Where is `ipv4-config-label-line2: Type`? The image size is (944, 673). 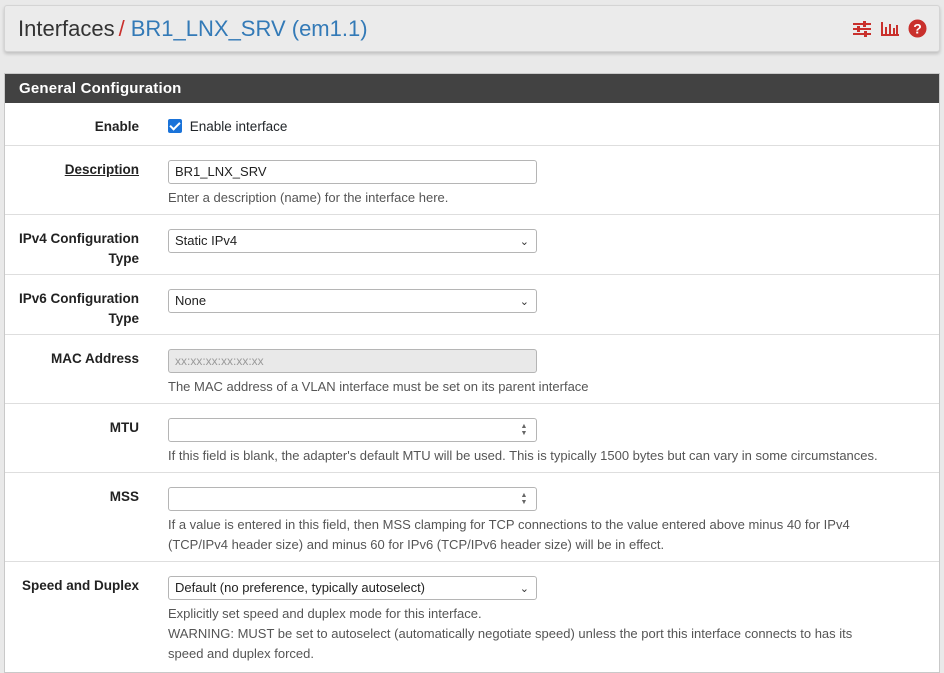 ipv4-config-label-line2: Type is located at coordinates (123, 258).